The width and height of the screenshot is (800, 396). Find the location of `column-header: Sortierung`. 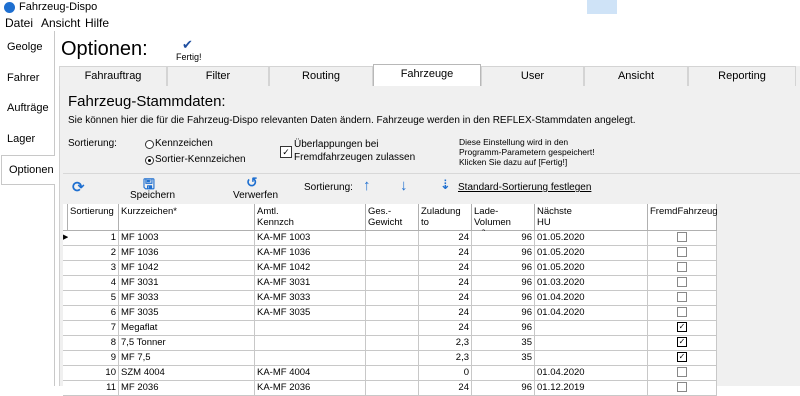

column-header: Sortierung is located at coordinates (93, 217).